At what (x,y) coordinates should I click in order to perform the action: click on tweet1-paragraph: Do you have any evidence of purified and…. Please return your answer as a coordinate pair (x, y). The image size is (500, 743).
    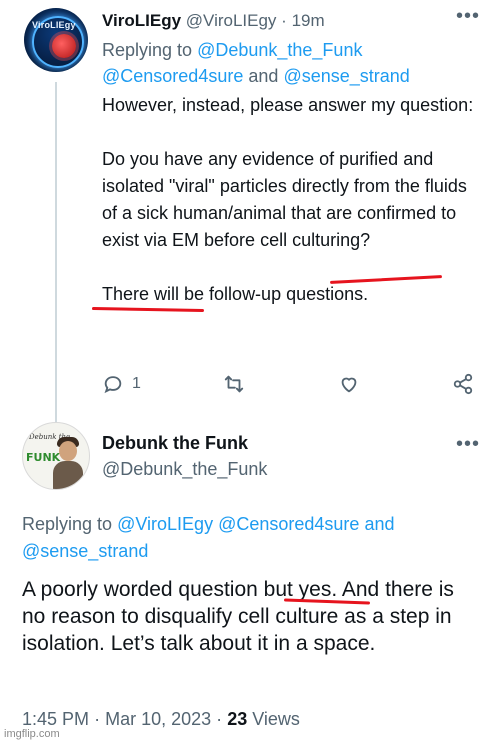
    Looking at the image, I should click on (284, 199).